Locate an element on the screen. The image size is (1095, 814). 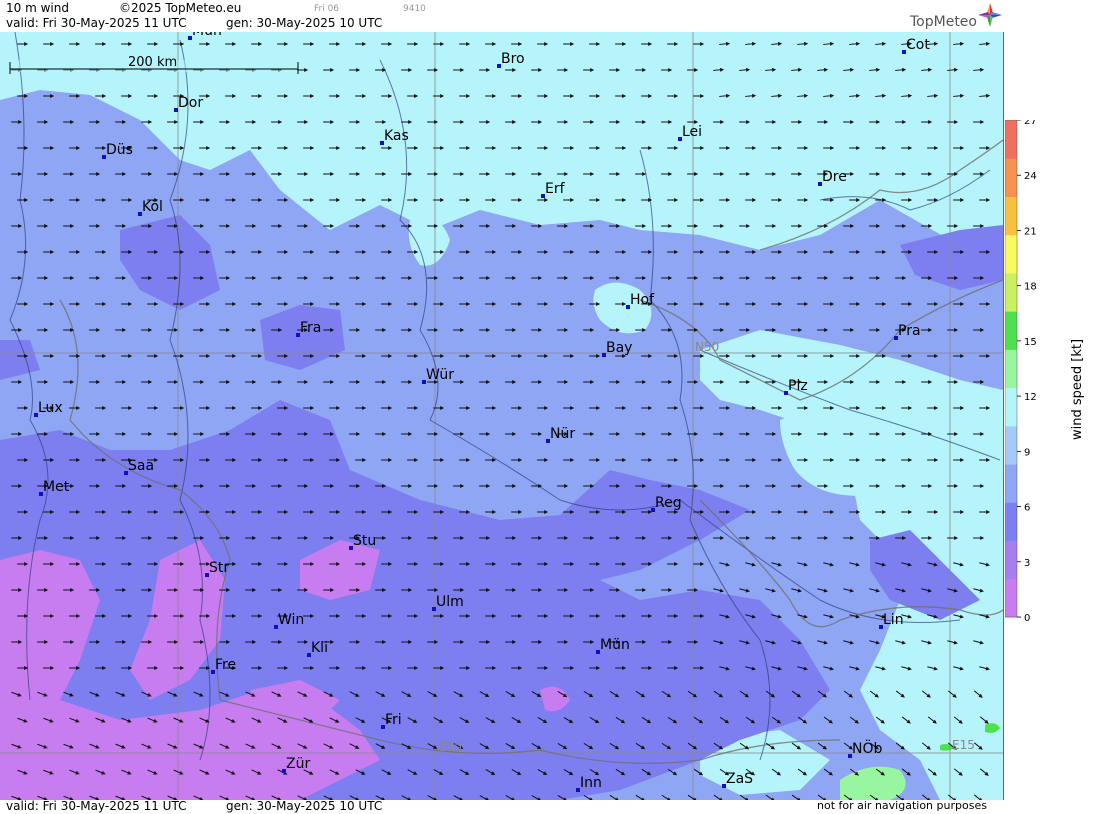
city-marker: Zür is located at coordinates (296, 764).